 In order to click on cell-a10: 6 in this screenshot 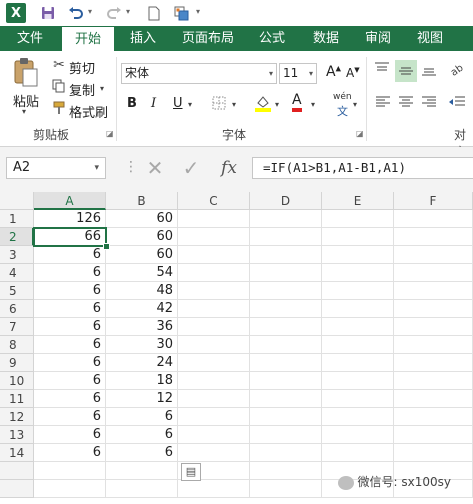, I will do `click(70, 381)`.